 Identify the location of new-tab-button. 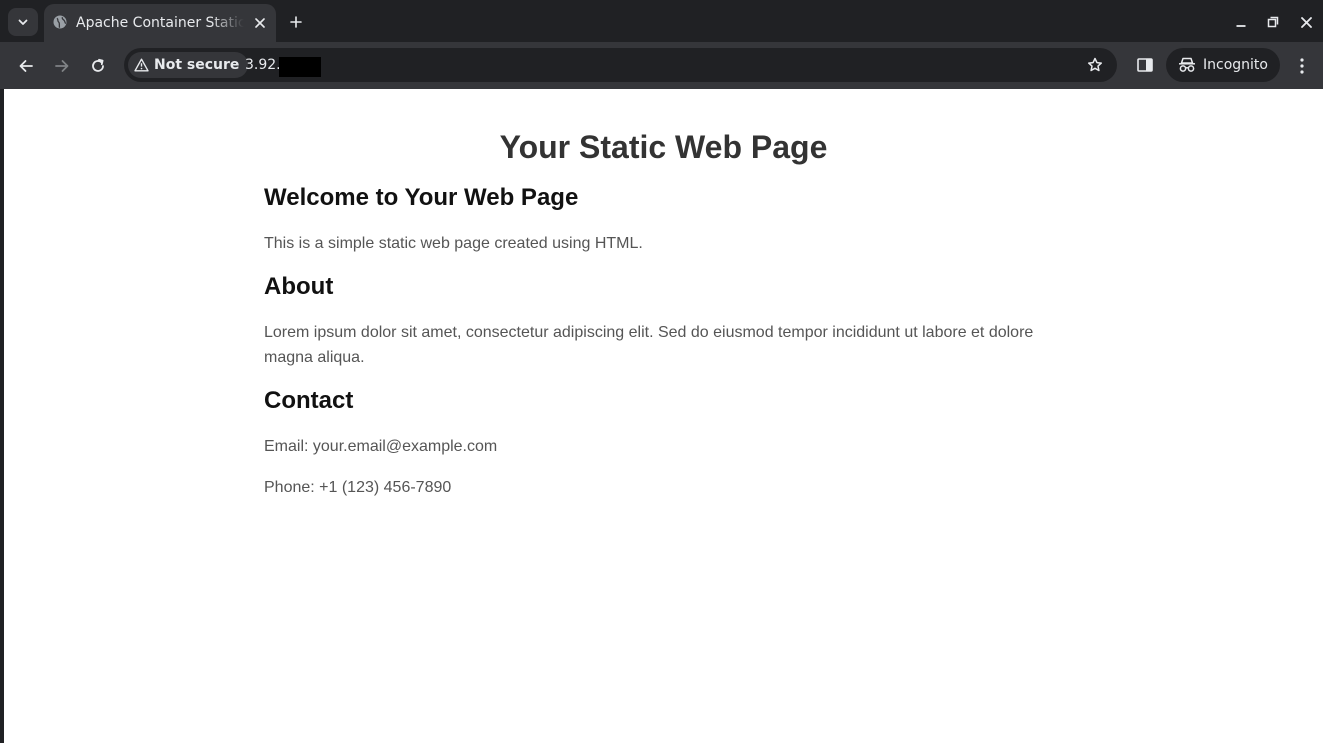
(296, 22).